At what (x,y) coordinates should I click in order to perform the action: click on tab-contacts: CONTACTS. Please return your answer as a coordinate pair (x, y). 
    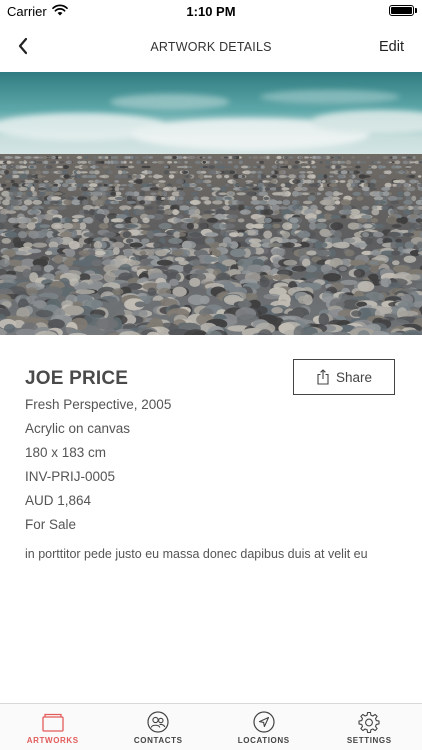
    Looking at the image, I should click on (159, 727).